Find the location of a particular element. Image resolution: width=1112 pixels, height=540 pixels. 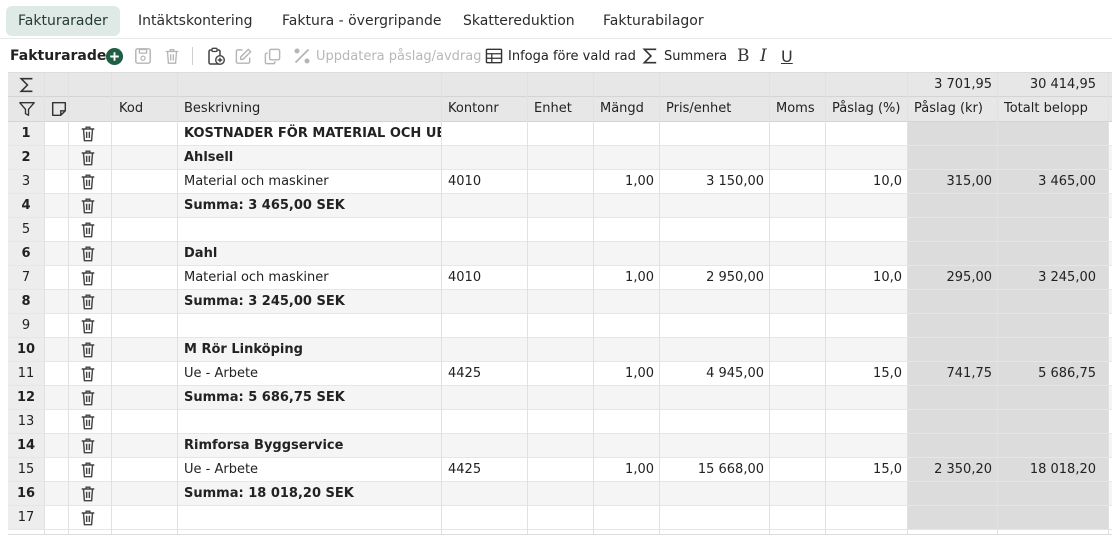

tab-fakturarader: Fakturarader is located at coordinates (63, 21).